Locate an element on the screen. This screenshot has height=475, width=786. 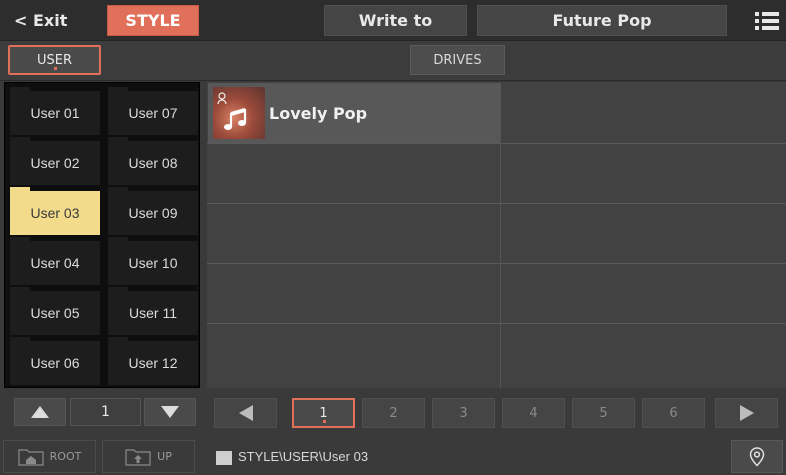
file-item: Lovely Pop is located at coordinates (354, 113).